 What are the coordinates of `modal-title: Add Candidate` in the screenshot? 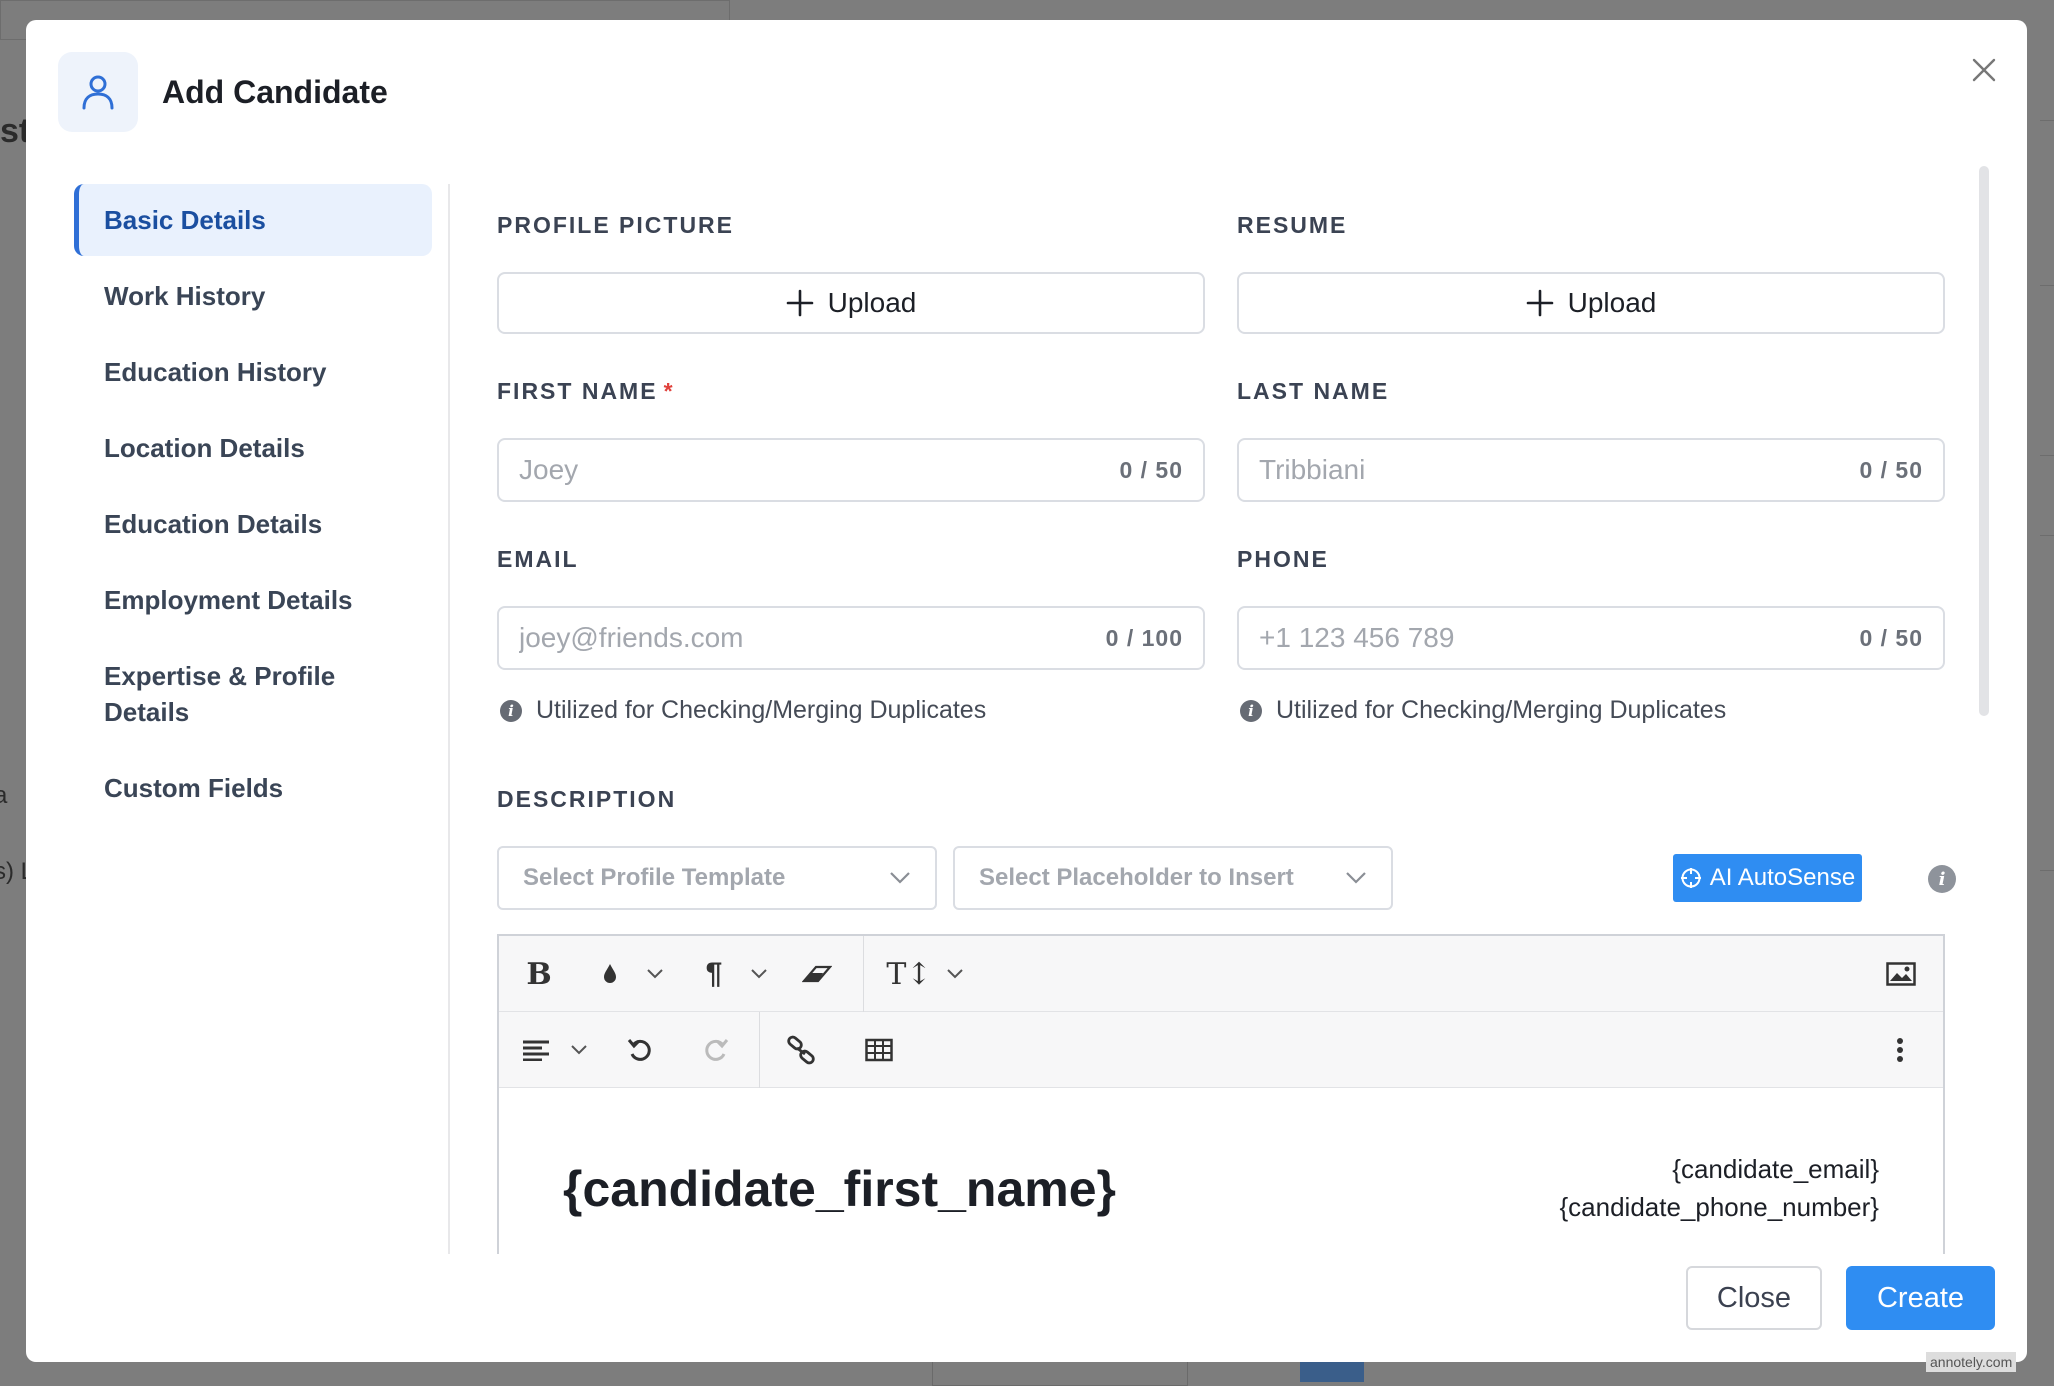 It's located at (275, 92).